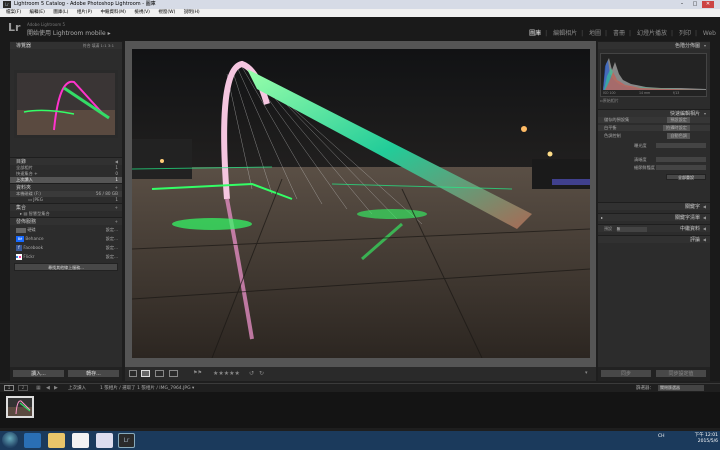  Describe the element at coordinates (197, 373) in the screenshot. I see `flag-icon: ⚑⚑` at that location.